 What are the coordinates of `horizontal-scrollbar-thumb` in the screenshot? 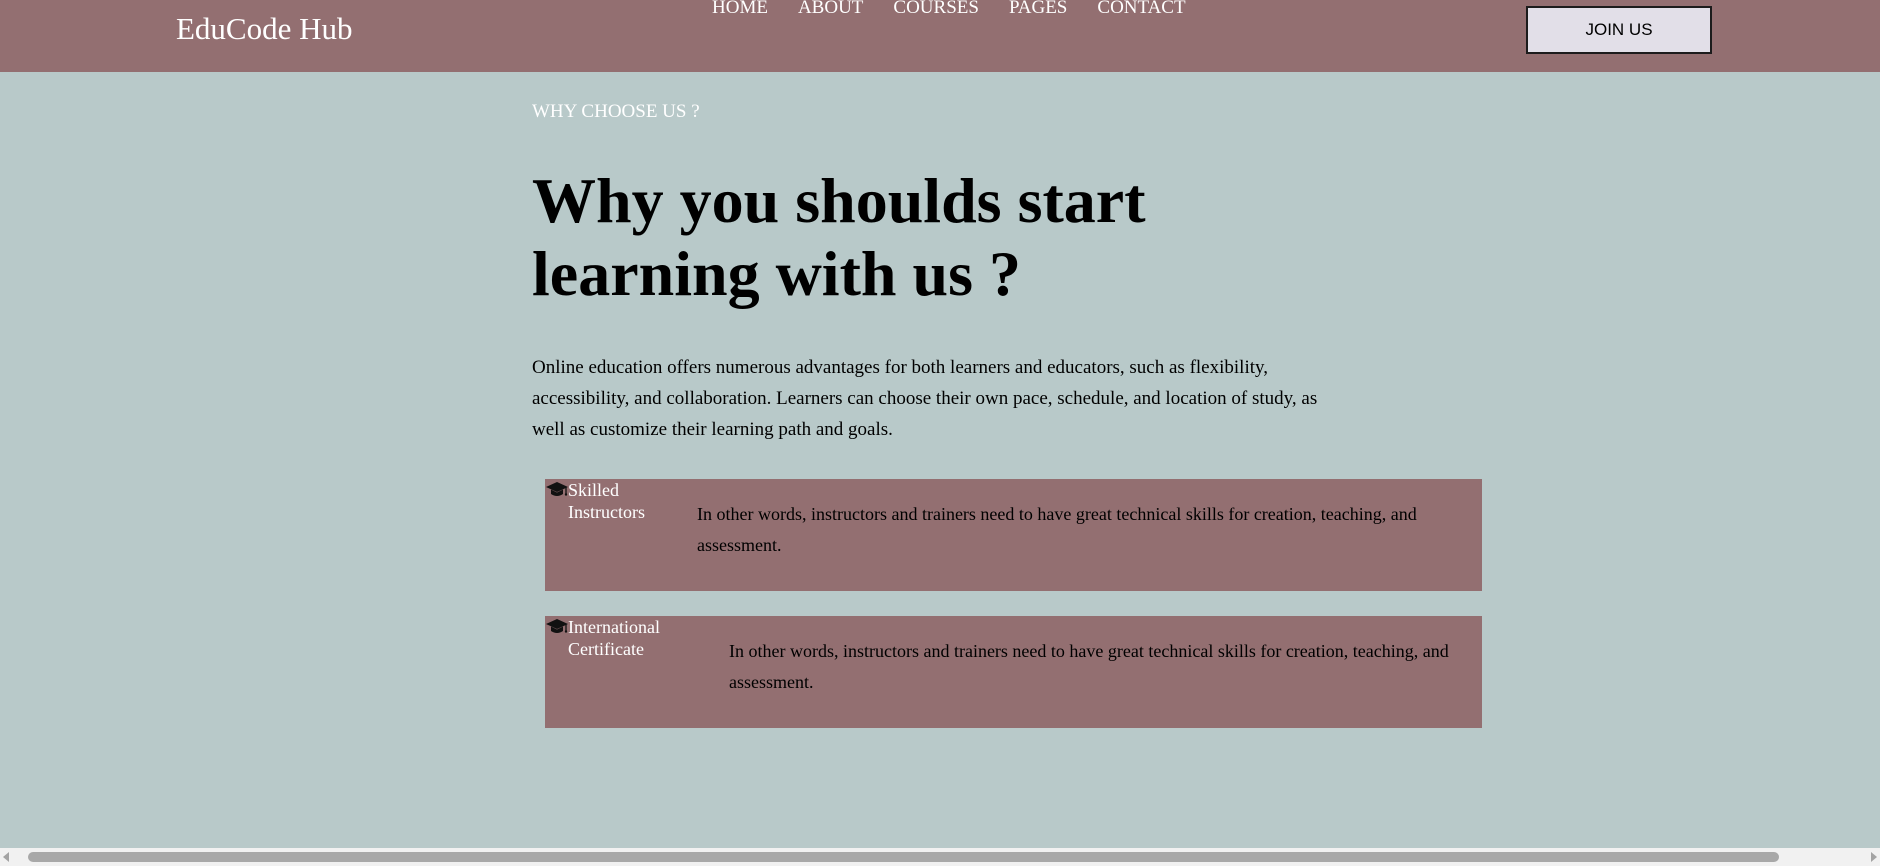 It's located at (903, 857).